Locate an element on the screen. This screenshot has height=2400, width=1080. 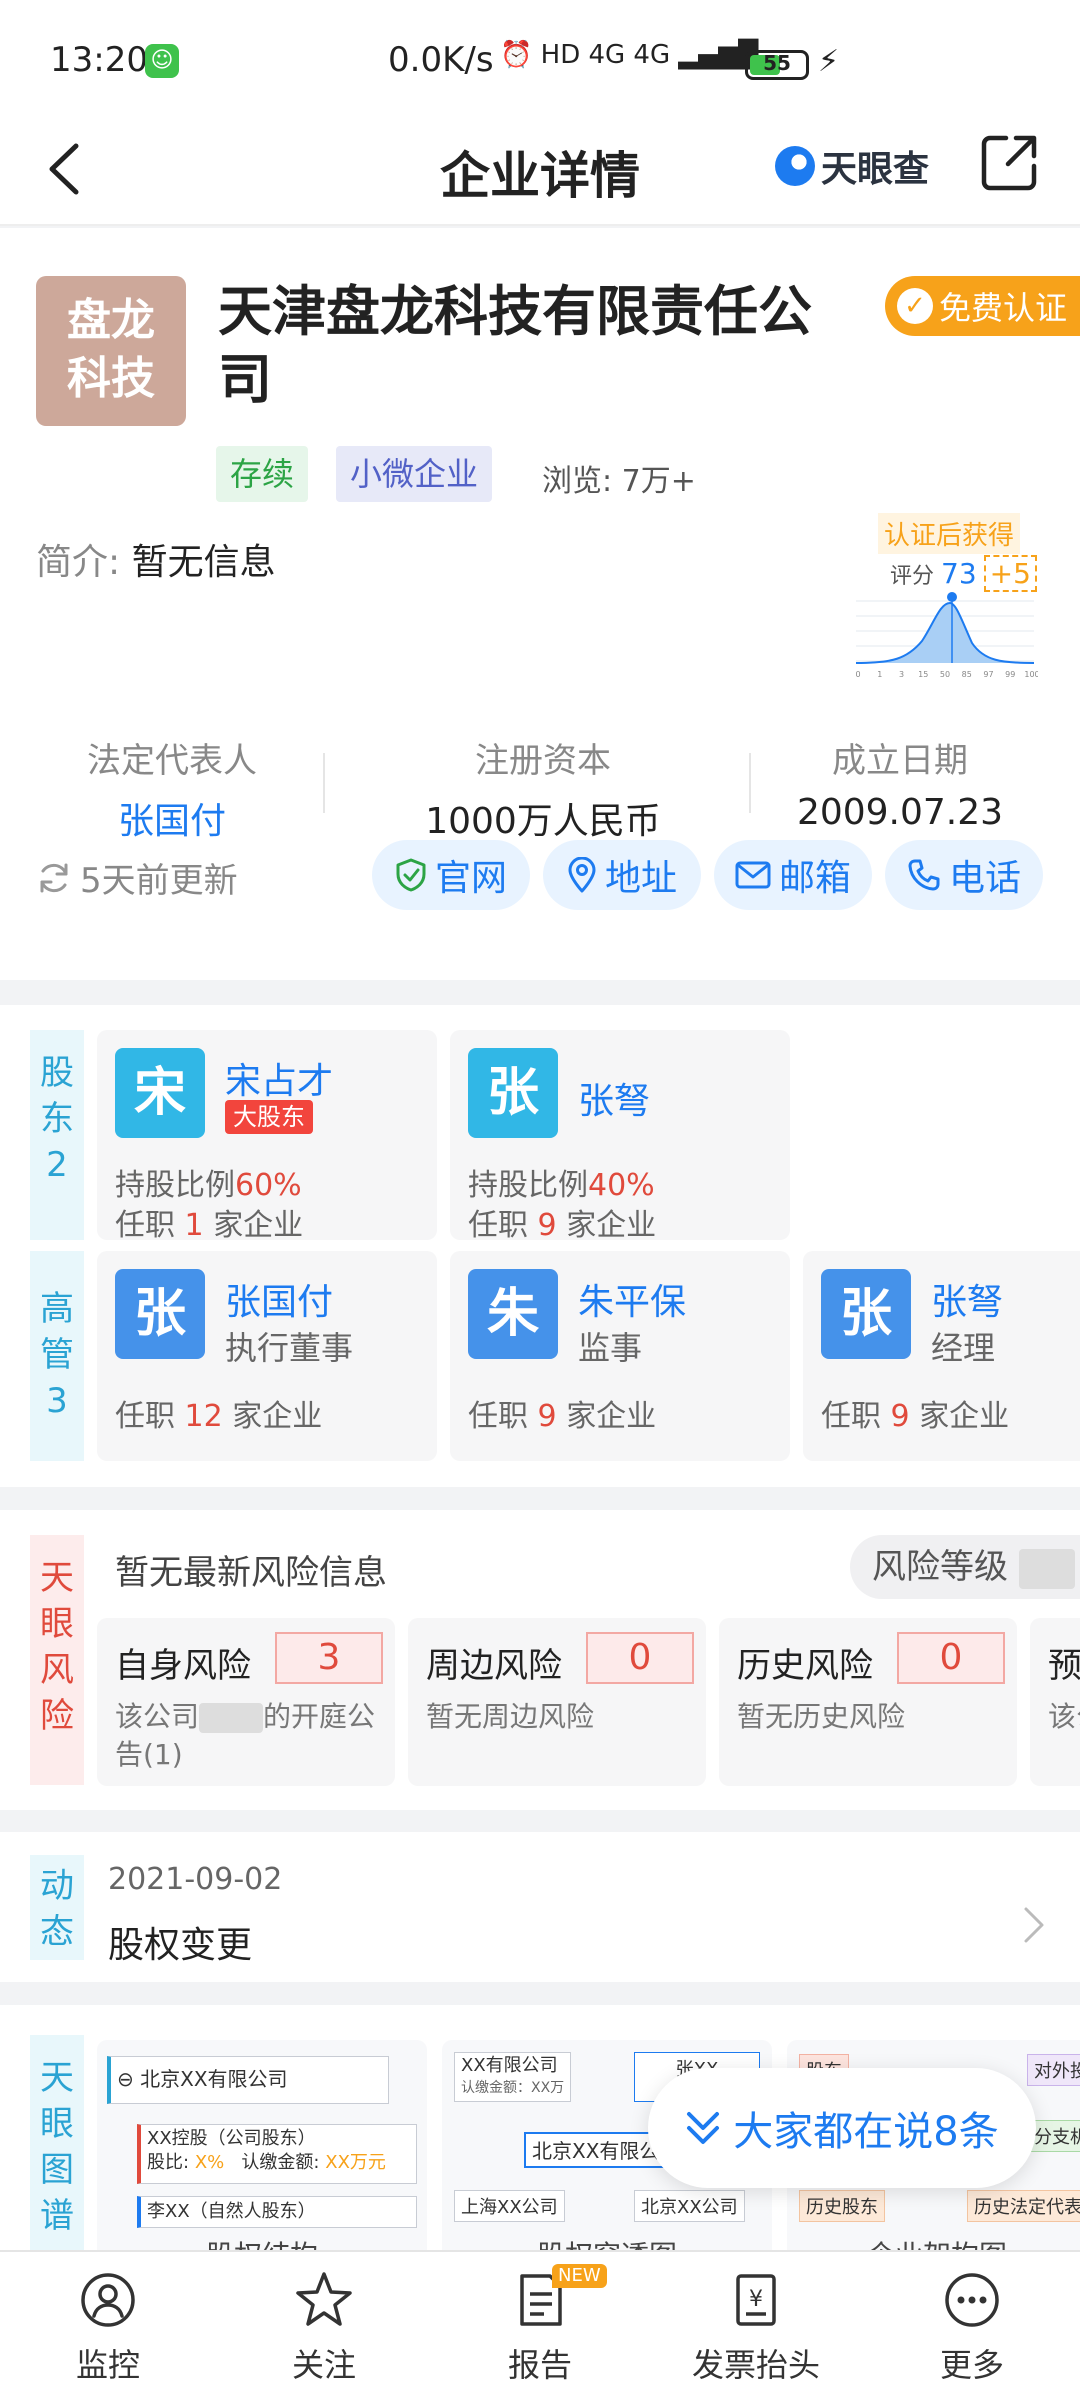
battery-icon: 55 is located at coordinates (777, 65).